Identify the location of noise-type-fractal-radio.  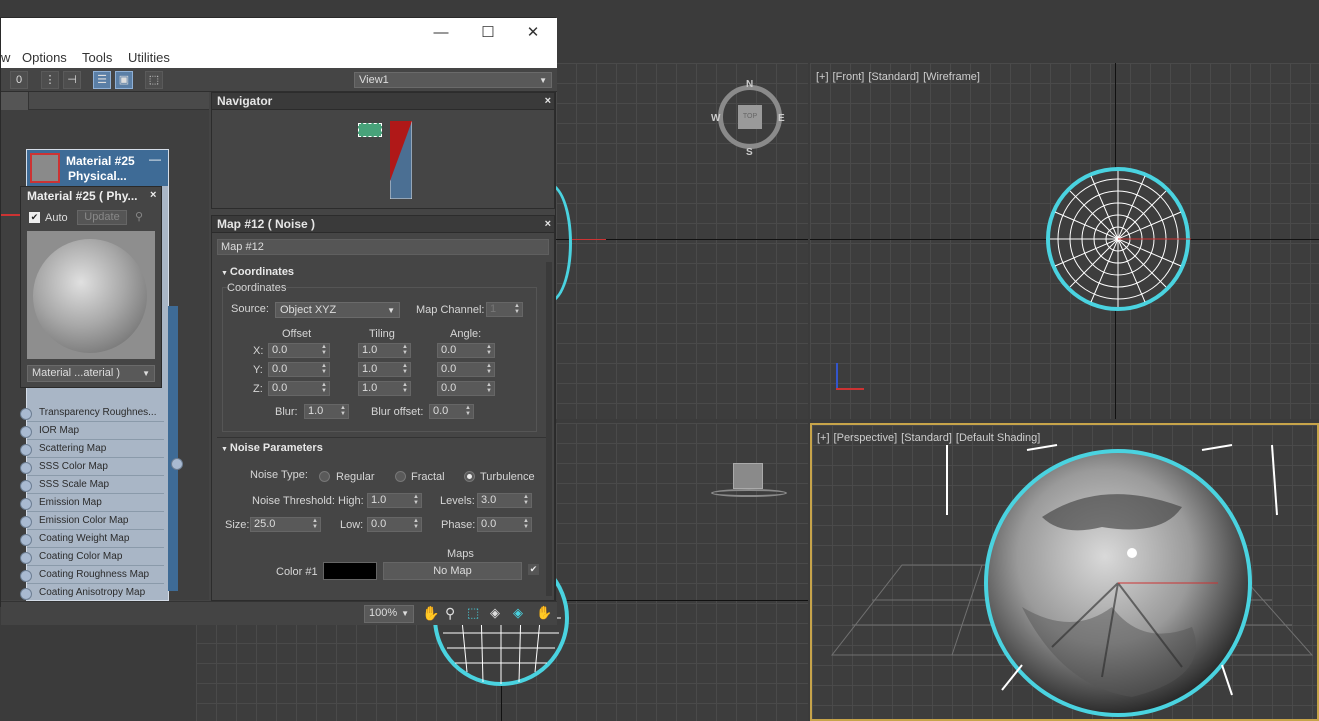
(400, 476).